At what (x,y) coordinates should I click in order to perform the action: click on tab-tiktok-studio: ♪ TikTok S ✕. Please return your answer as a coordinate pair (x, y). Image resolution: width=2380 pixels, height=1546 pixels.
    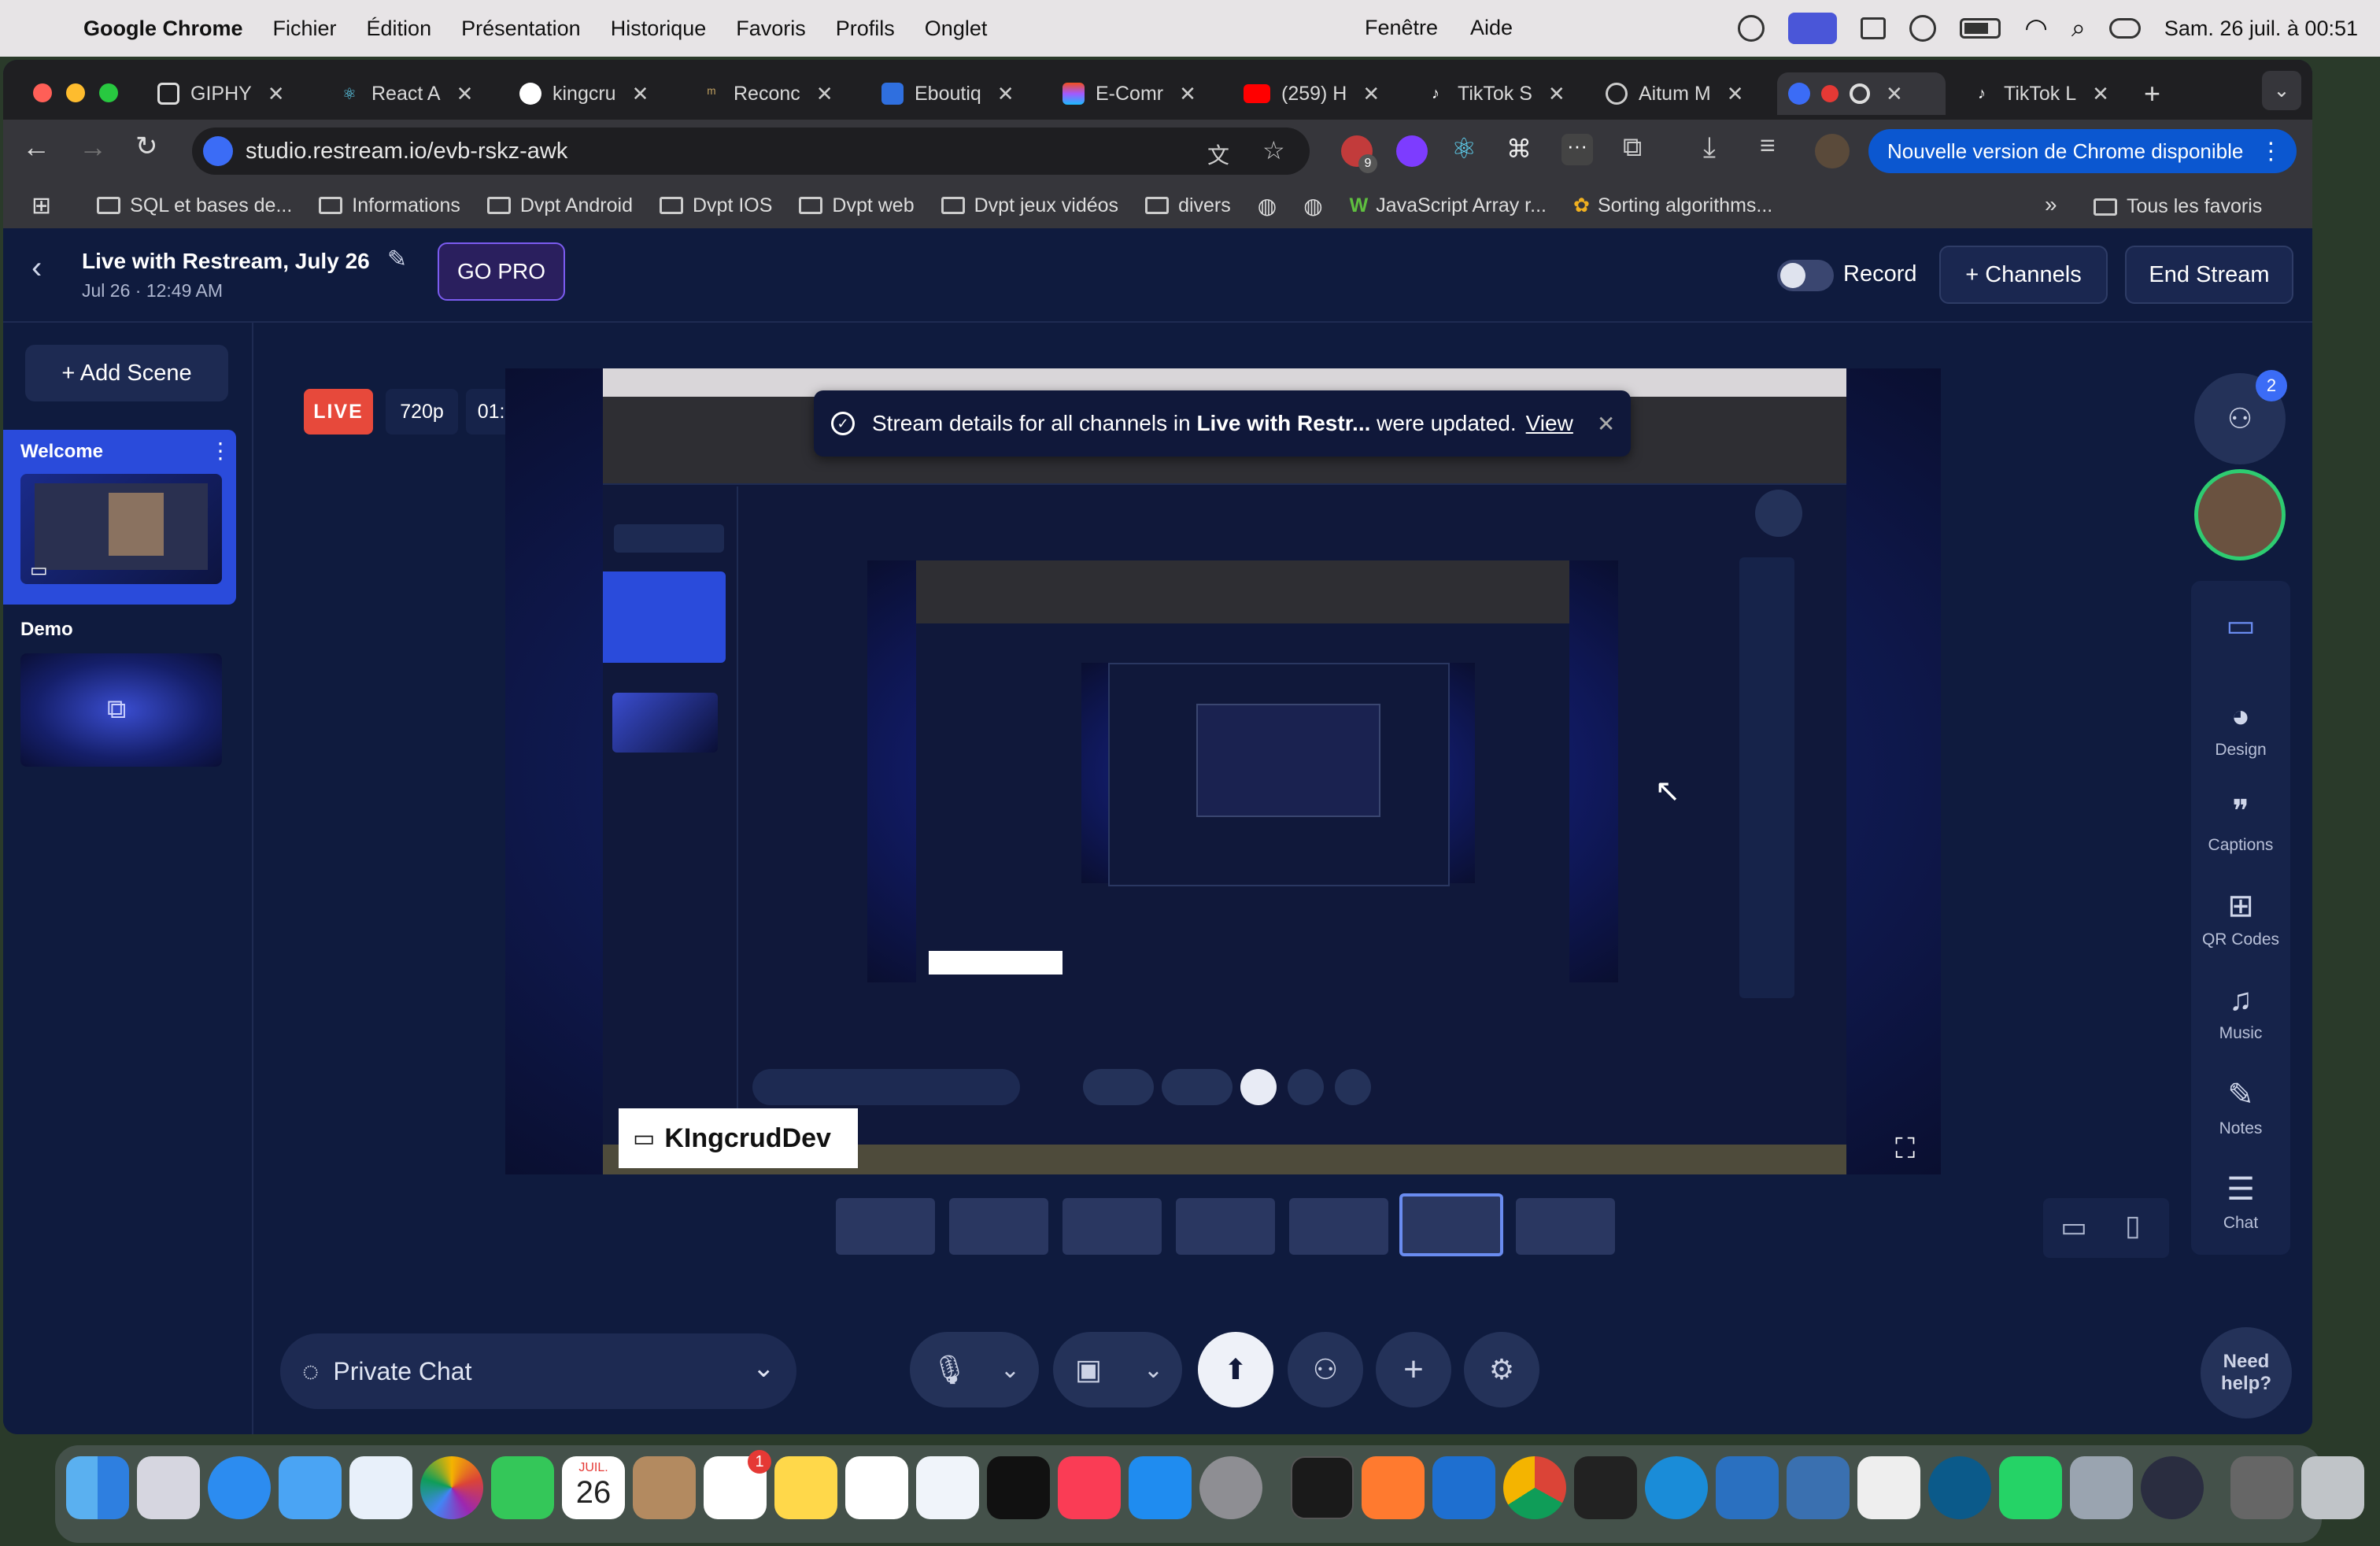
    Looking at the image, I should click on (1495, 94).